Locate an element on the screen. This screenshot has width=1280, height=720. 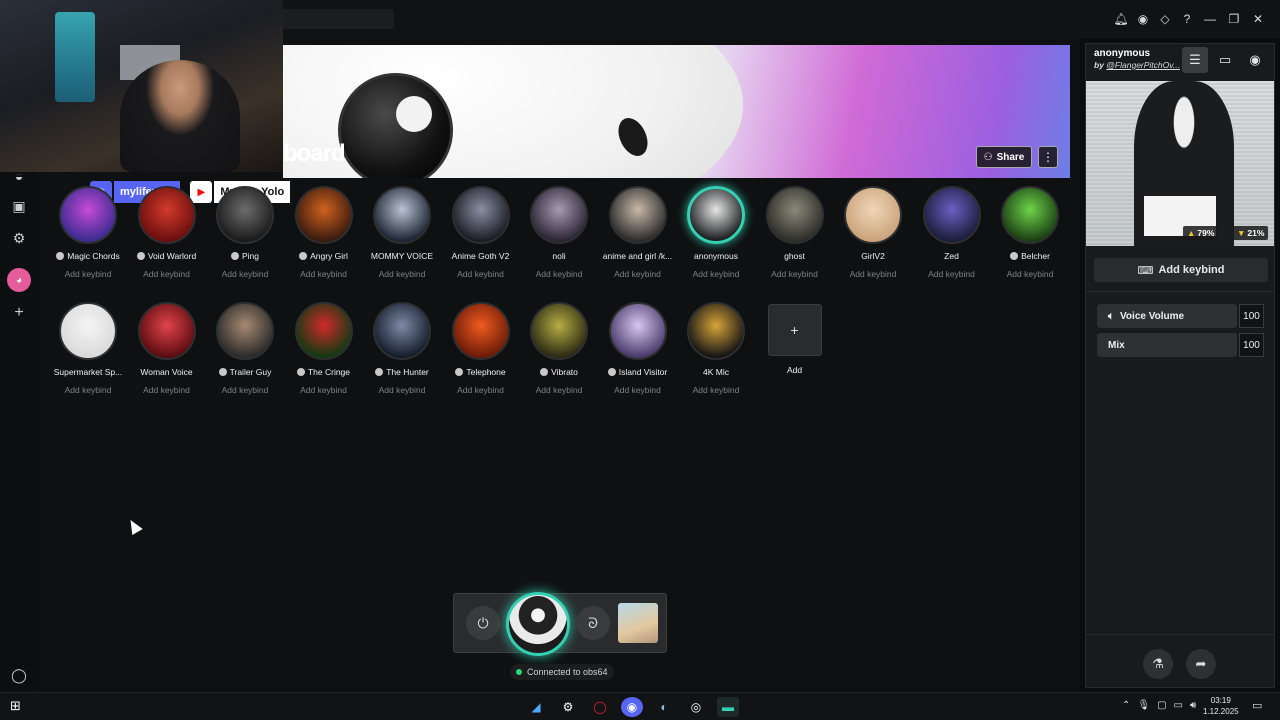
microphone-icon: 🎙︎ is located at coordinates (1143, 705).